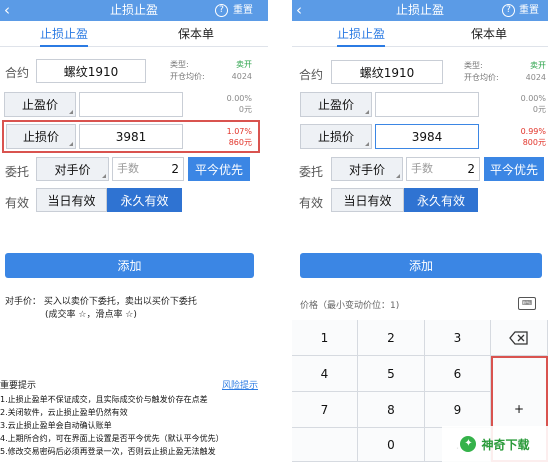  What do you see at coordinates (56, 425) in the screenshot?
I see `rule-item: 3.云止损止盈单会自动确认账单` at bounding box center [56, 425].